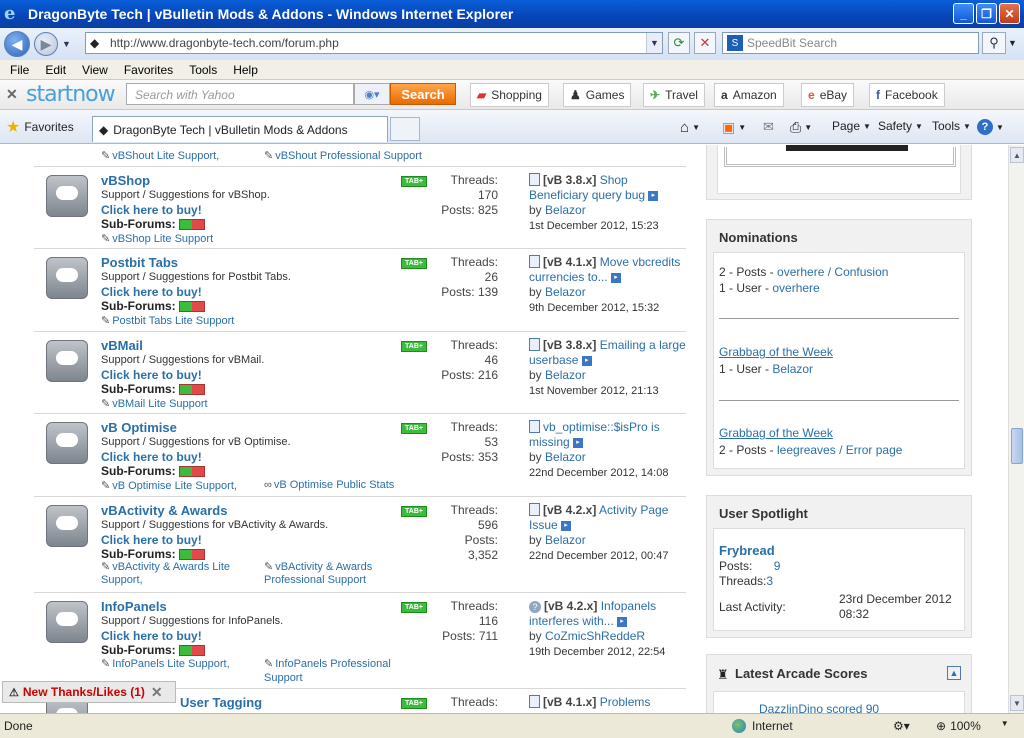 Image resolution: width=1024 pixels, height=738 pixels. I want to click on subforum-link: ✎ vB Optimise Lite Support,, so click(169, 485).